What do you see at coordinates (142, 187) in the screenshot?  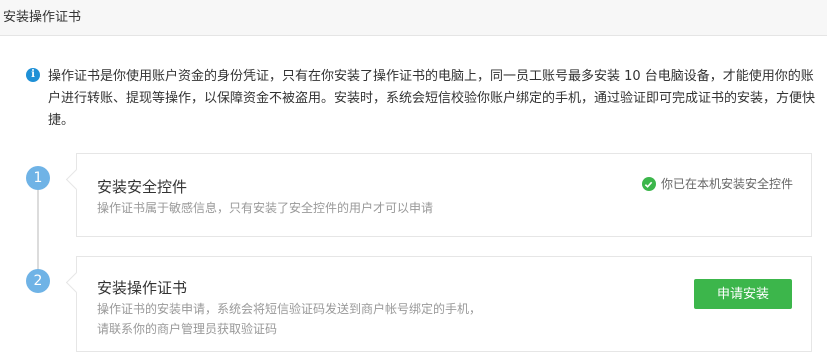 I see `step-title: 安装安全控件` at bounding box center [142, 187].